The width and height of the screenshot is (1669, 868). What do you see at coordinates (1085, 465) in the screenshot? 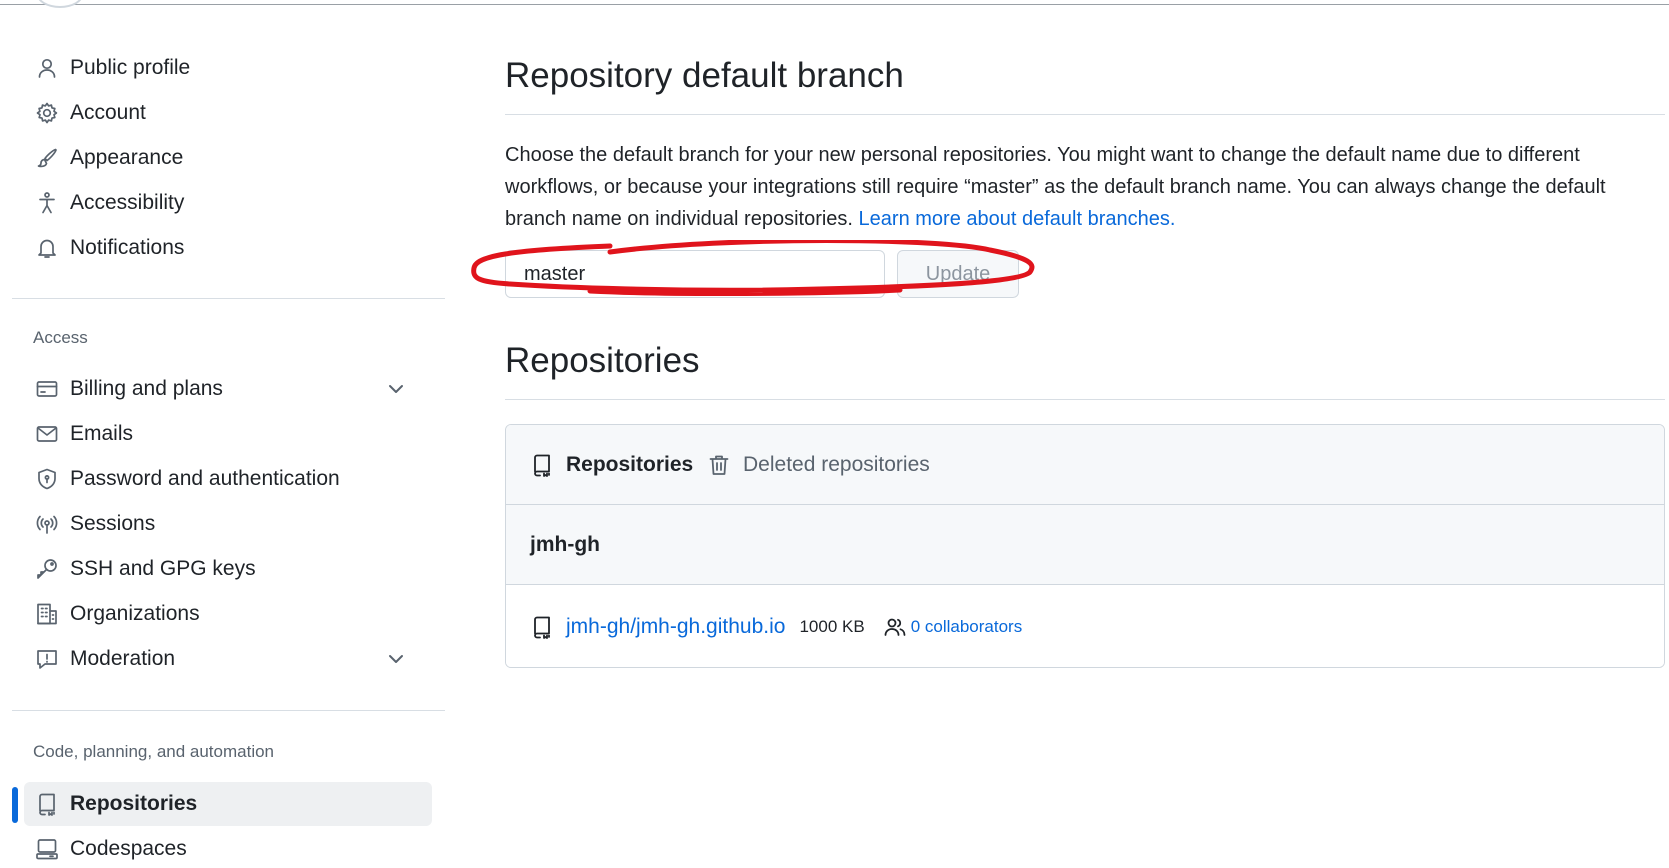
I see `repositories-tabs: Repositories Deleted repositories` at bounding box center [1085, 465].